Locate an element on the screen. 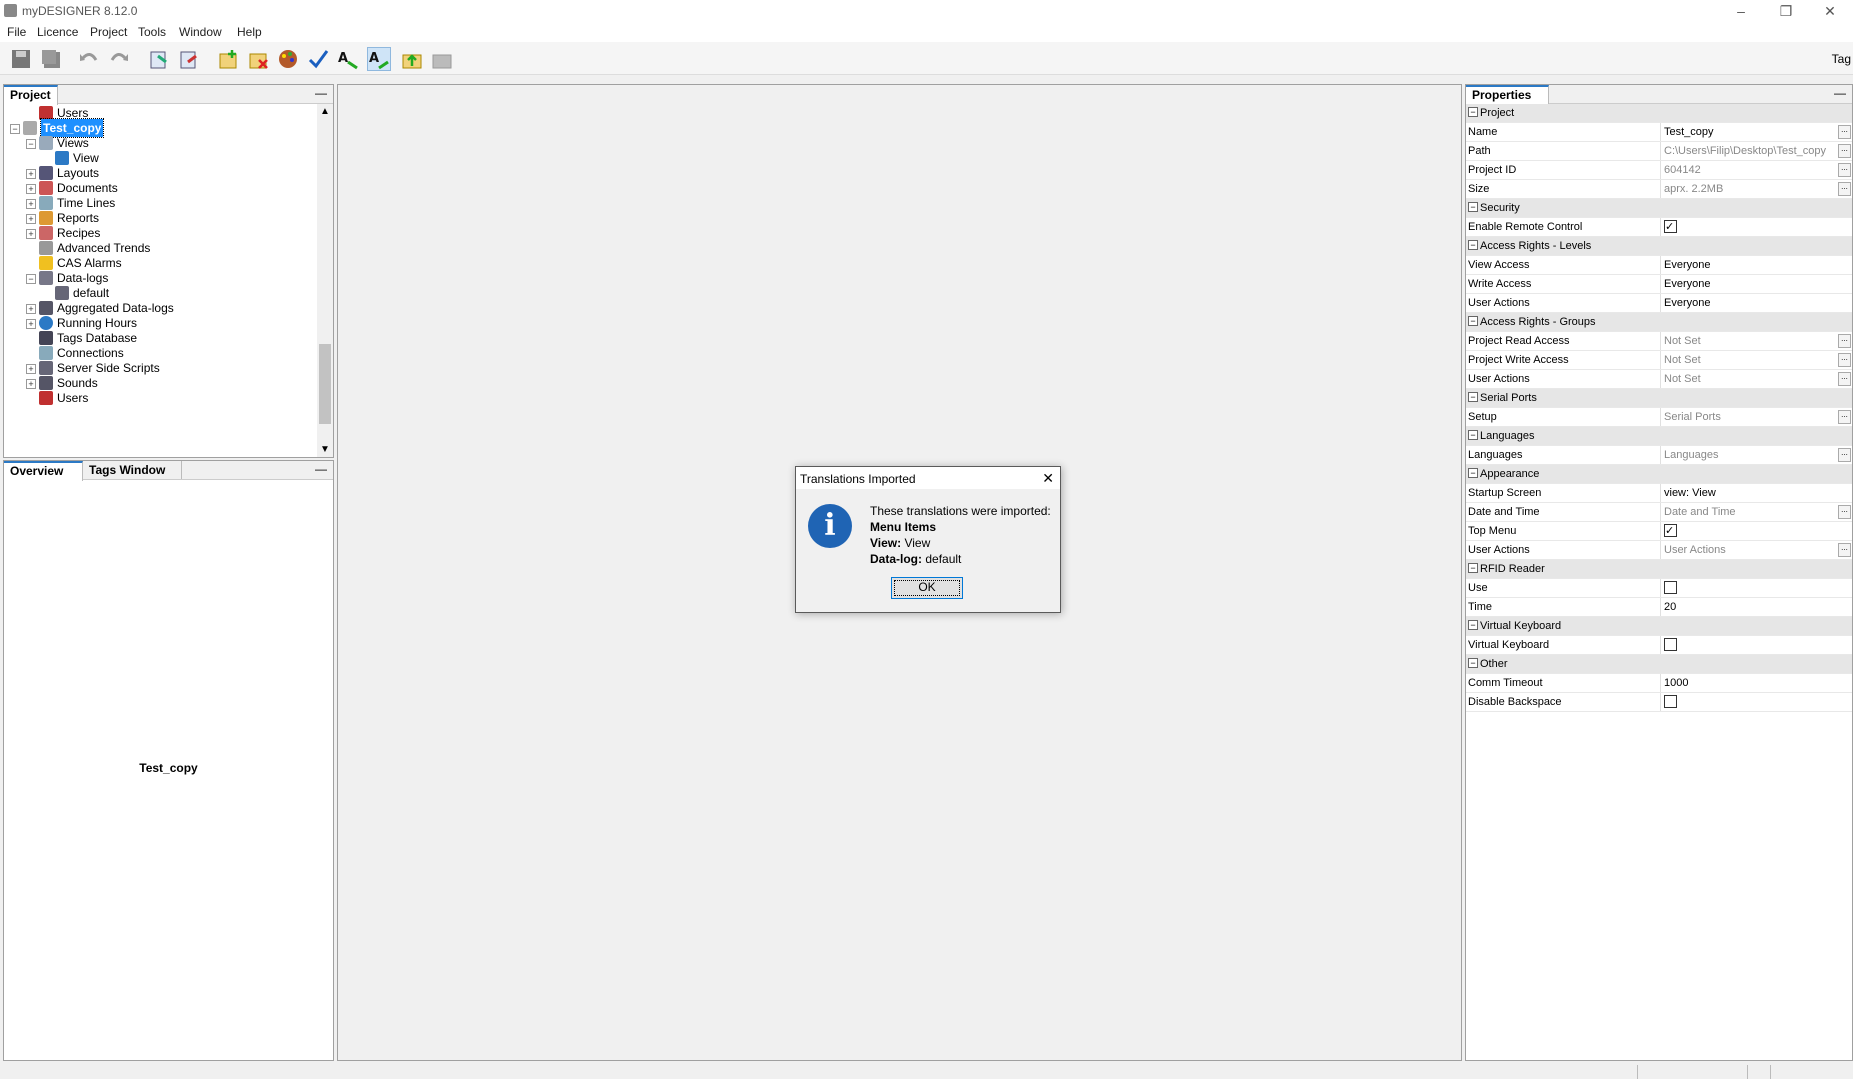  tab-tags-window: Tags Window is located at coordinates (132, 470).